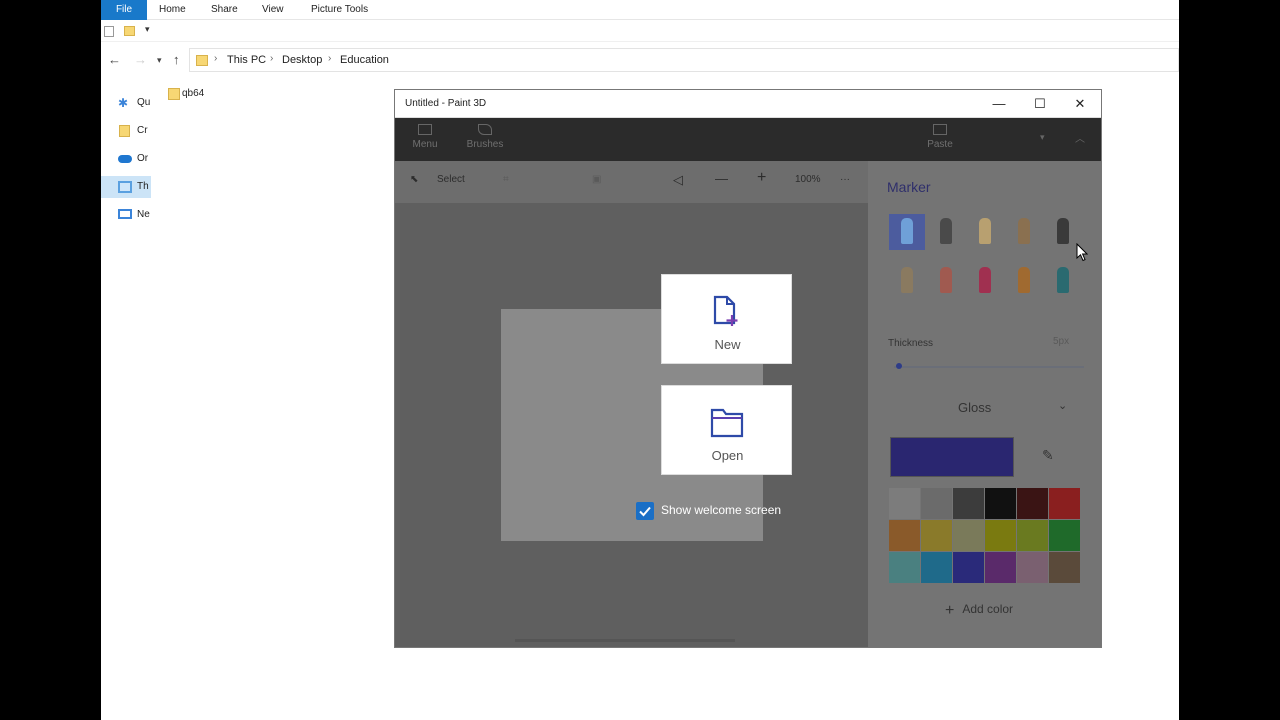 This screenshot has width=1280, height=720. What do you see at coordinates (684, 60) in the screenshot?
I see `address-bar: › This PC › Desktop › Education` at bounding box center [684, 60].